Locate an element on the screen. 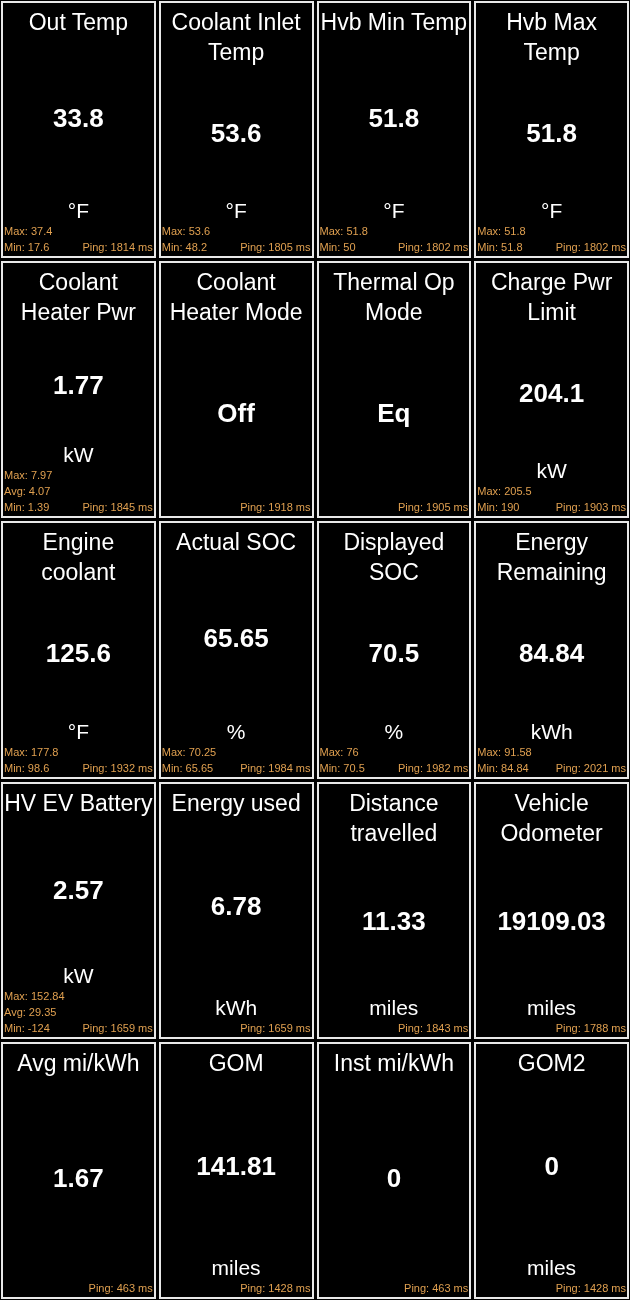  ping-text: Ping: 1805 ms is located at coordinates (275, 248).